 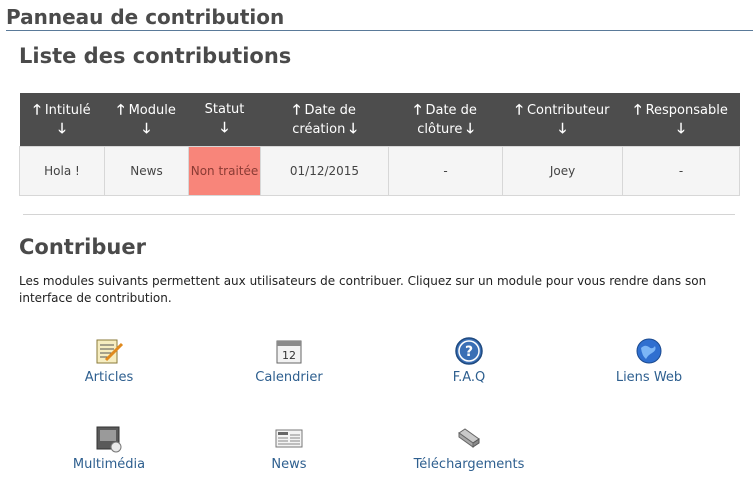 What do you see at coordinates (649, 351) in the screenshot?
I see `globe-icon` at bounding box center [649, 351].